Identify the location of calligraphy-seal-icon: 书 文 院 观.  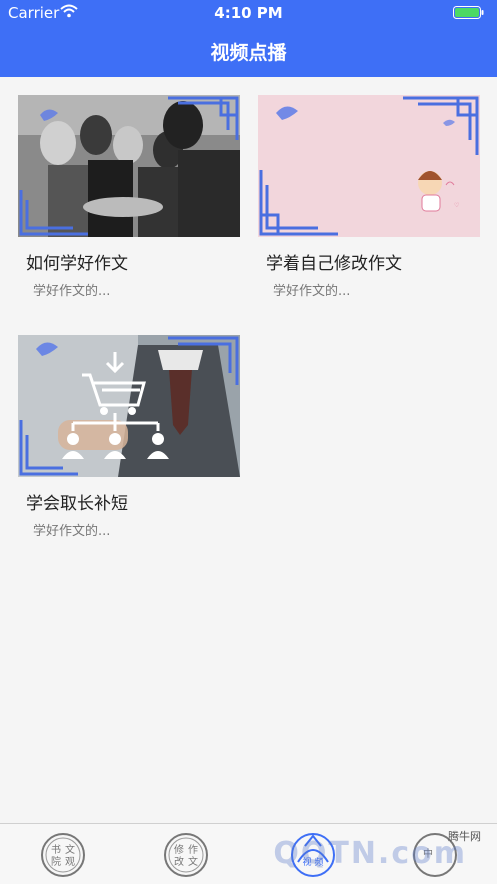
(63, 855).